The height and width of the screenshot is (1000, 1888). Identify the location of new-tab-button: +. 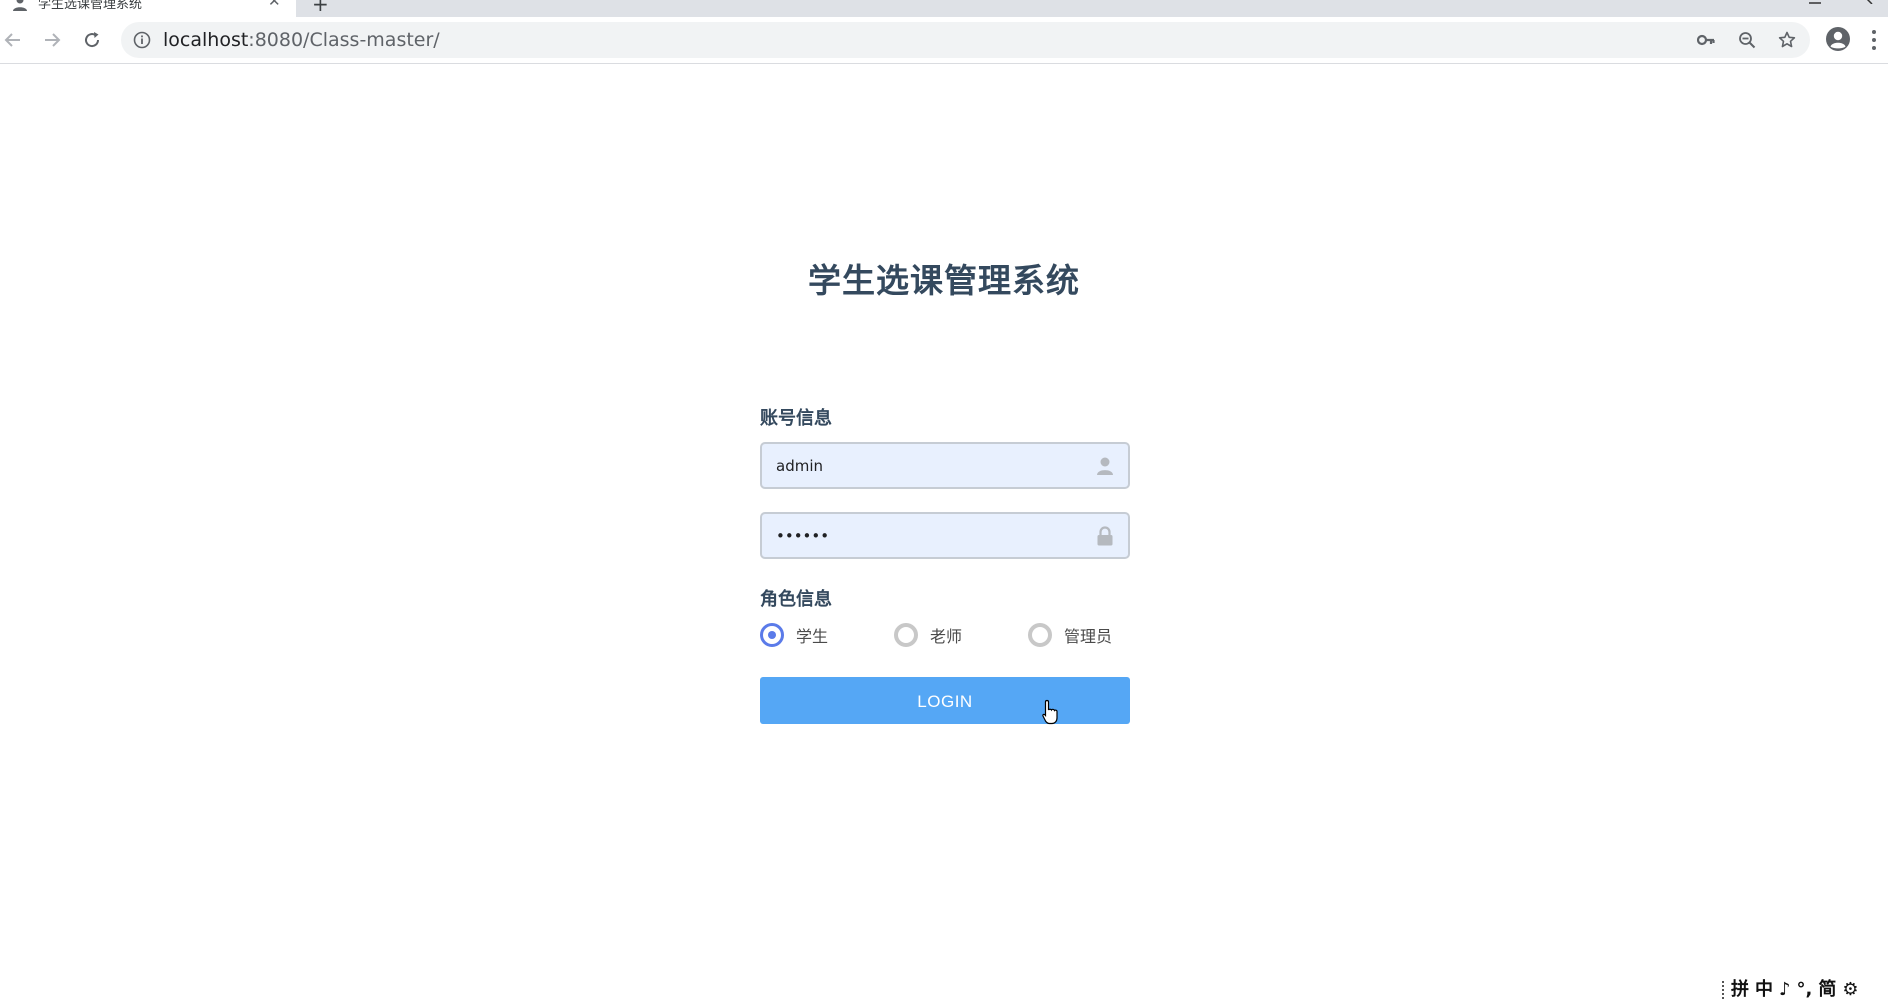
(320, 7).